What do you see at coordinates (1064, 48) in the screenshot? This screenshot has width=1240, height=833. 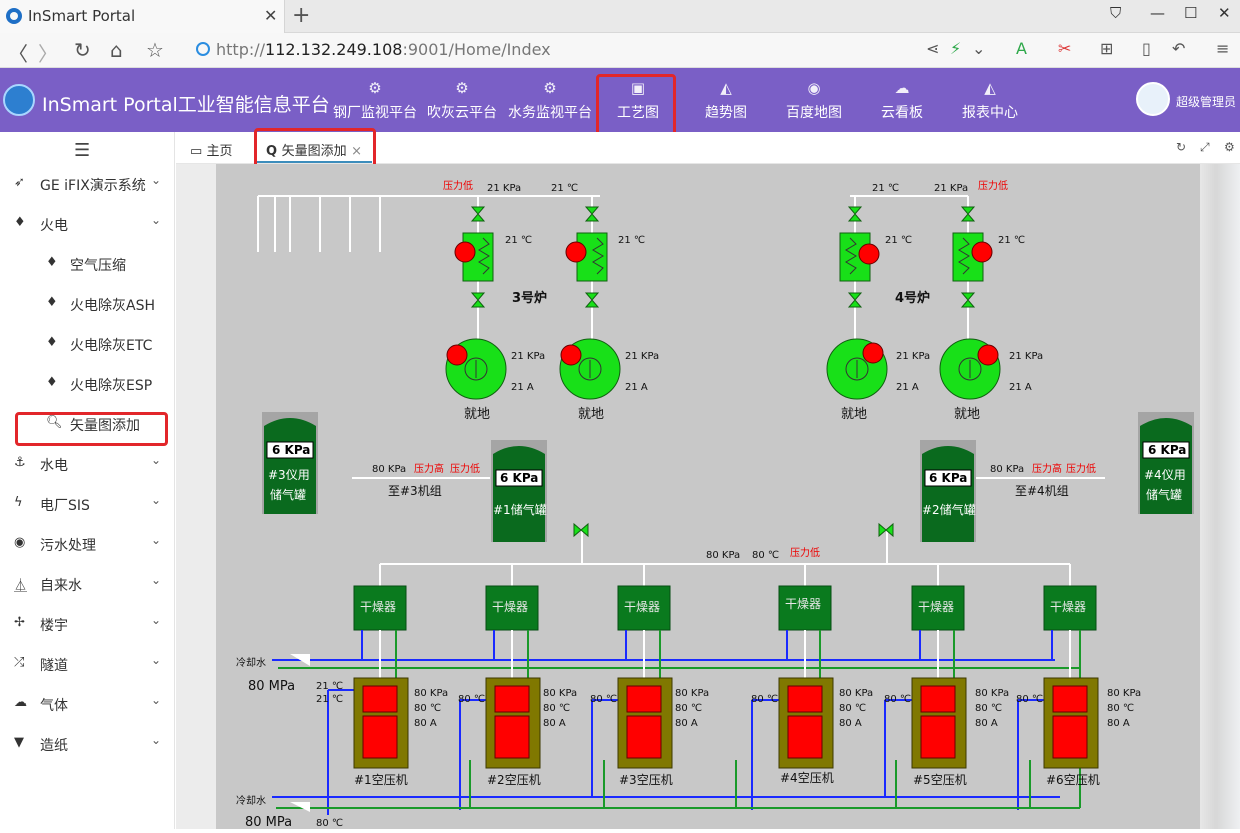 I see `scissors-icon: ✂` at bounding box center [1064, 48].